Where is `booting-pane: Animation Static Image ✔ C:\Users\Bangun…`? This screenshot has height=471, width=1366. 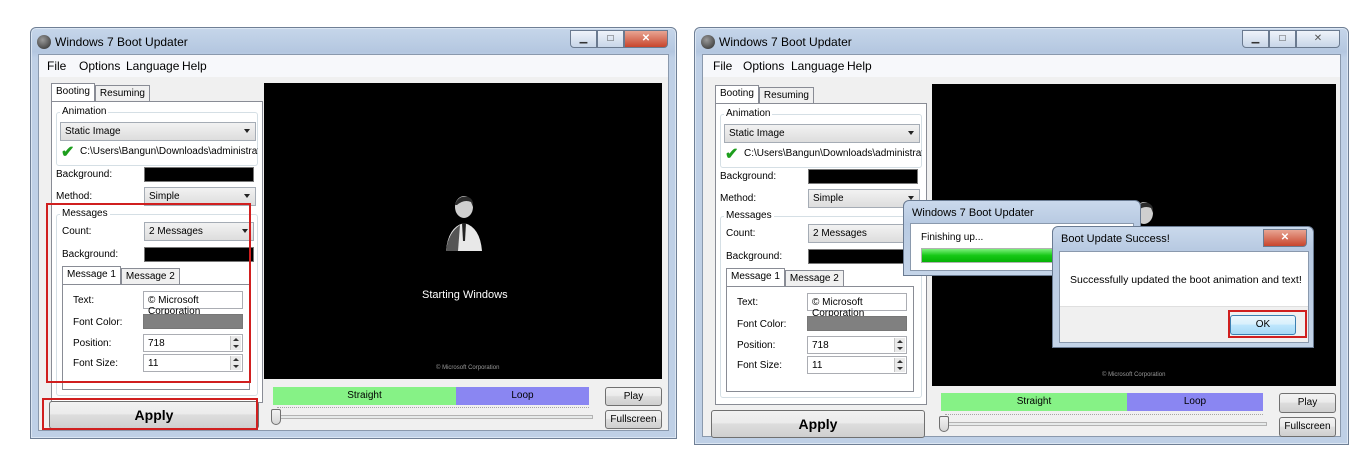
booting-pane: Animation Static Image ✔ C:\Users\Bangun… is located at coordinates (821, 254).